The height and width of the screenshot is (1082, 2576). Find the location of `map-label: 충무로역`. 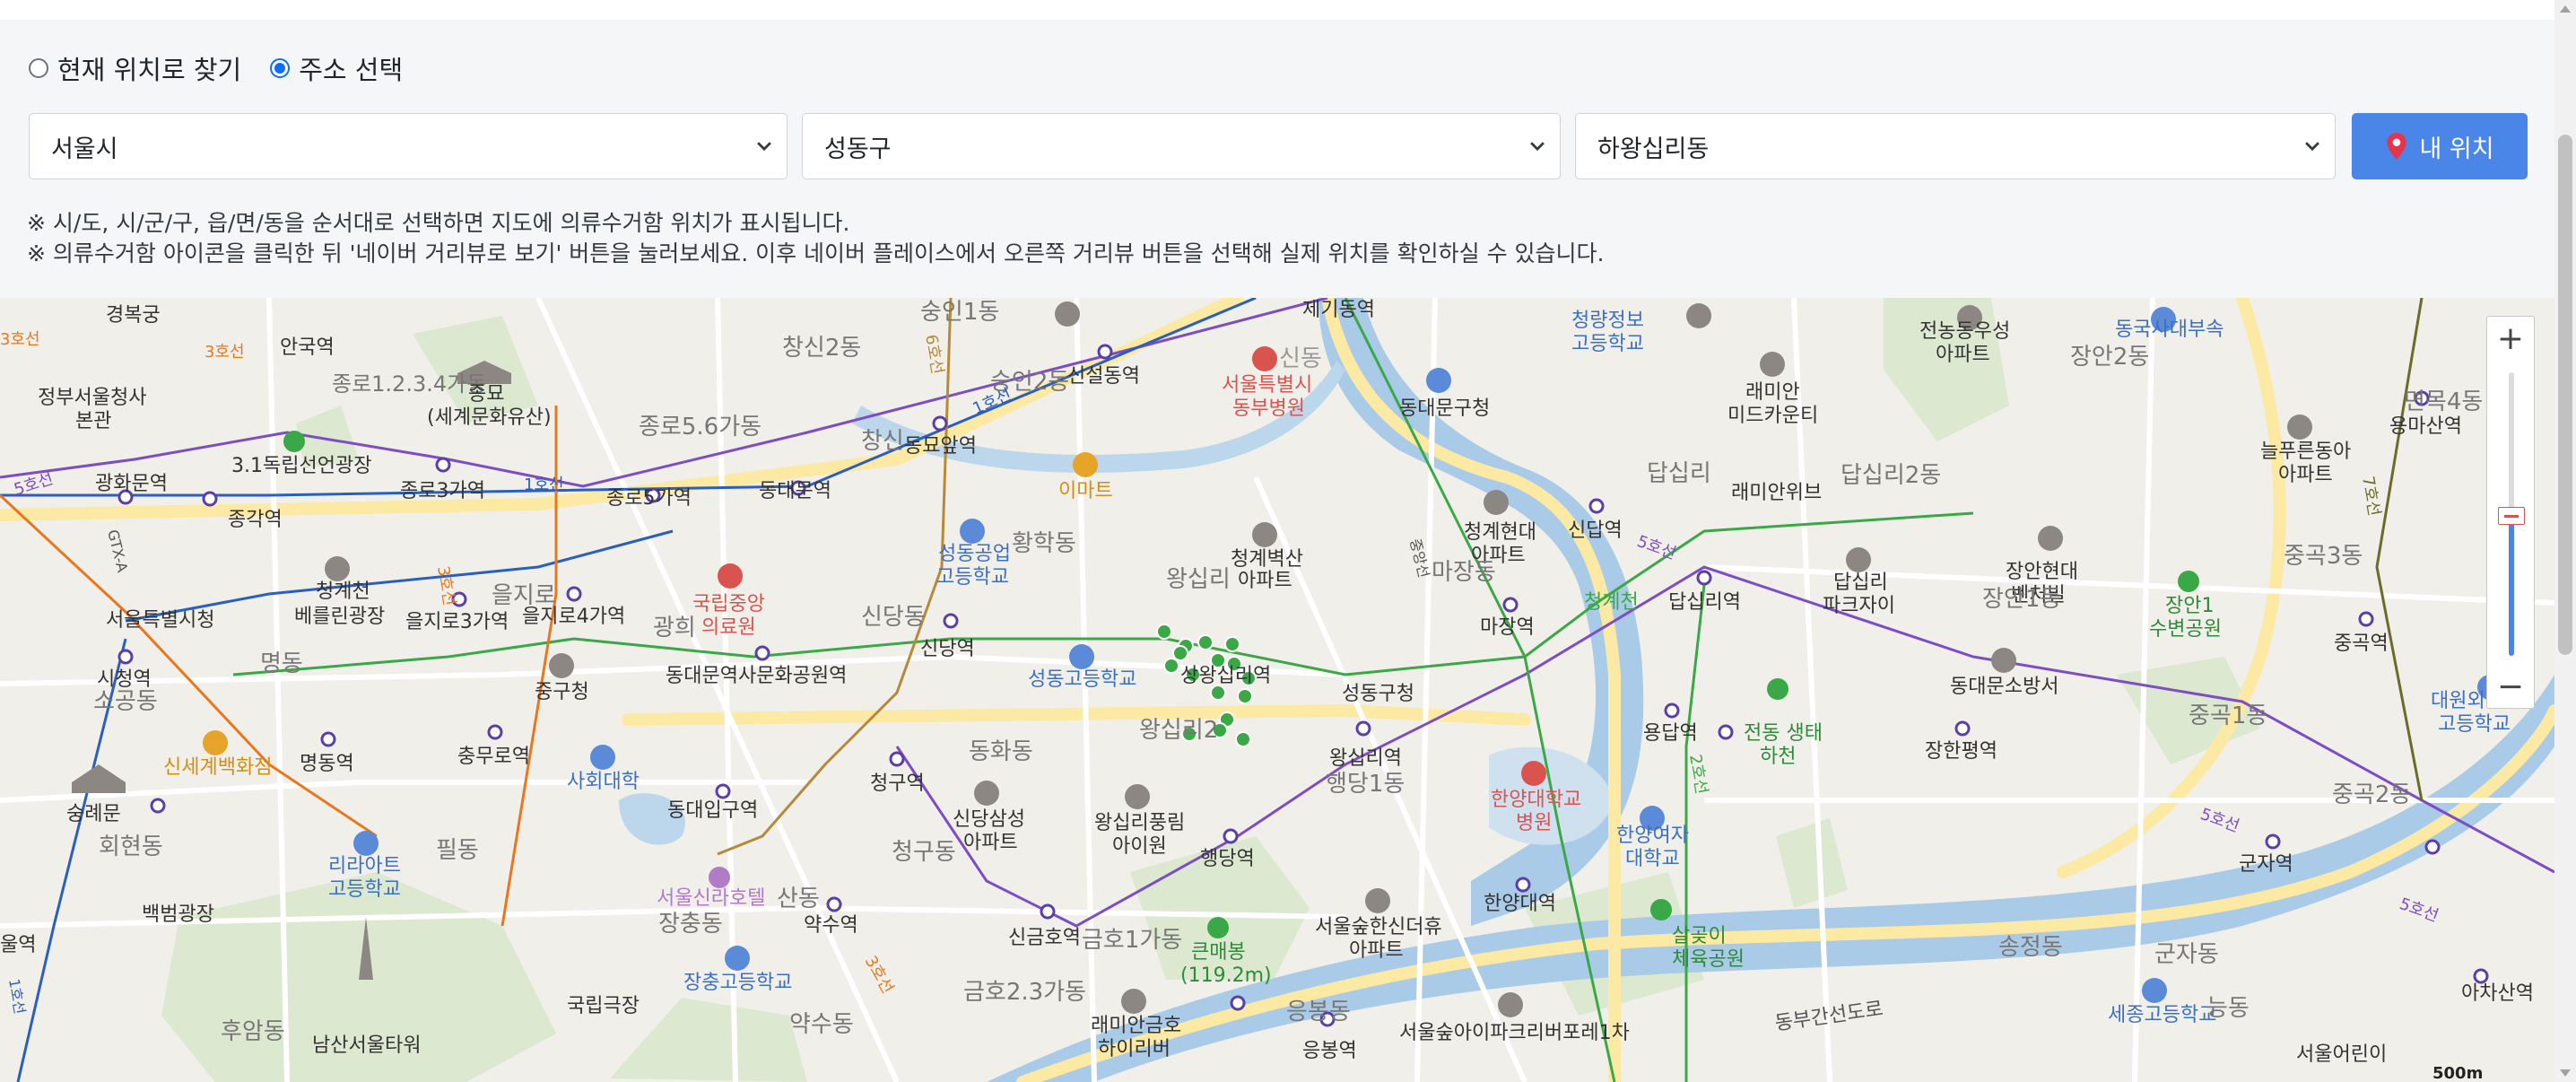

map-label: 충무로역 is located at coordinates (493, 757).